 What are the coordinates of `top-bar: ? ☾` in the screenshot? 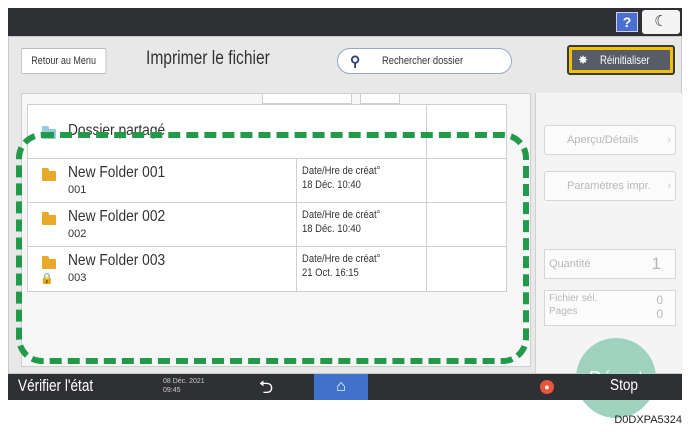 It's located at (345, 22).